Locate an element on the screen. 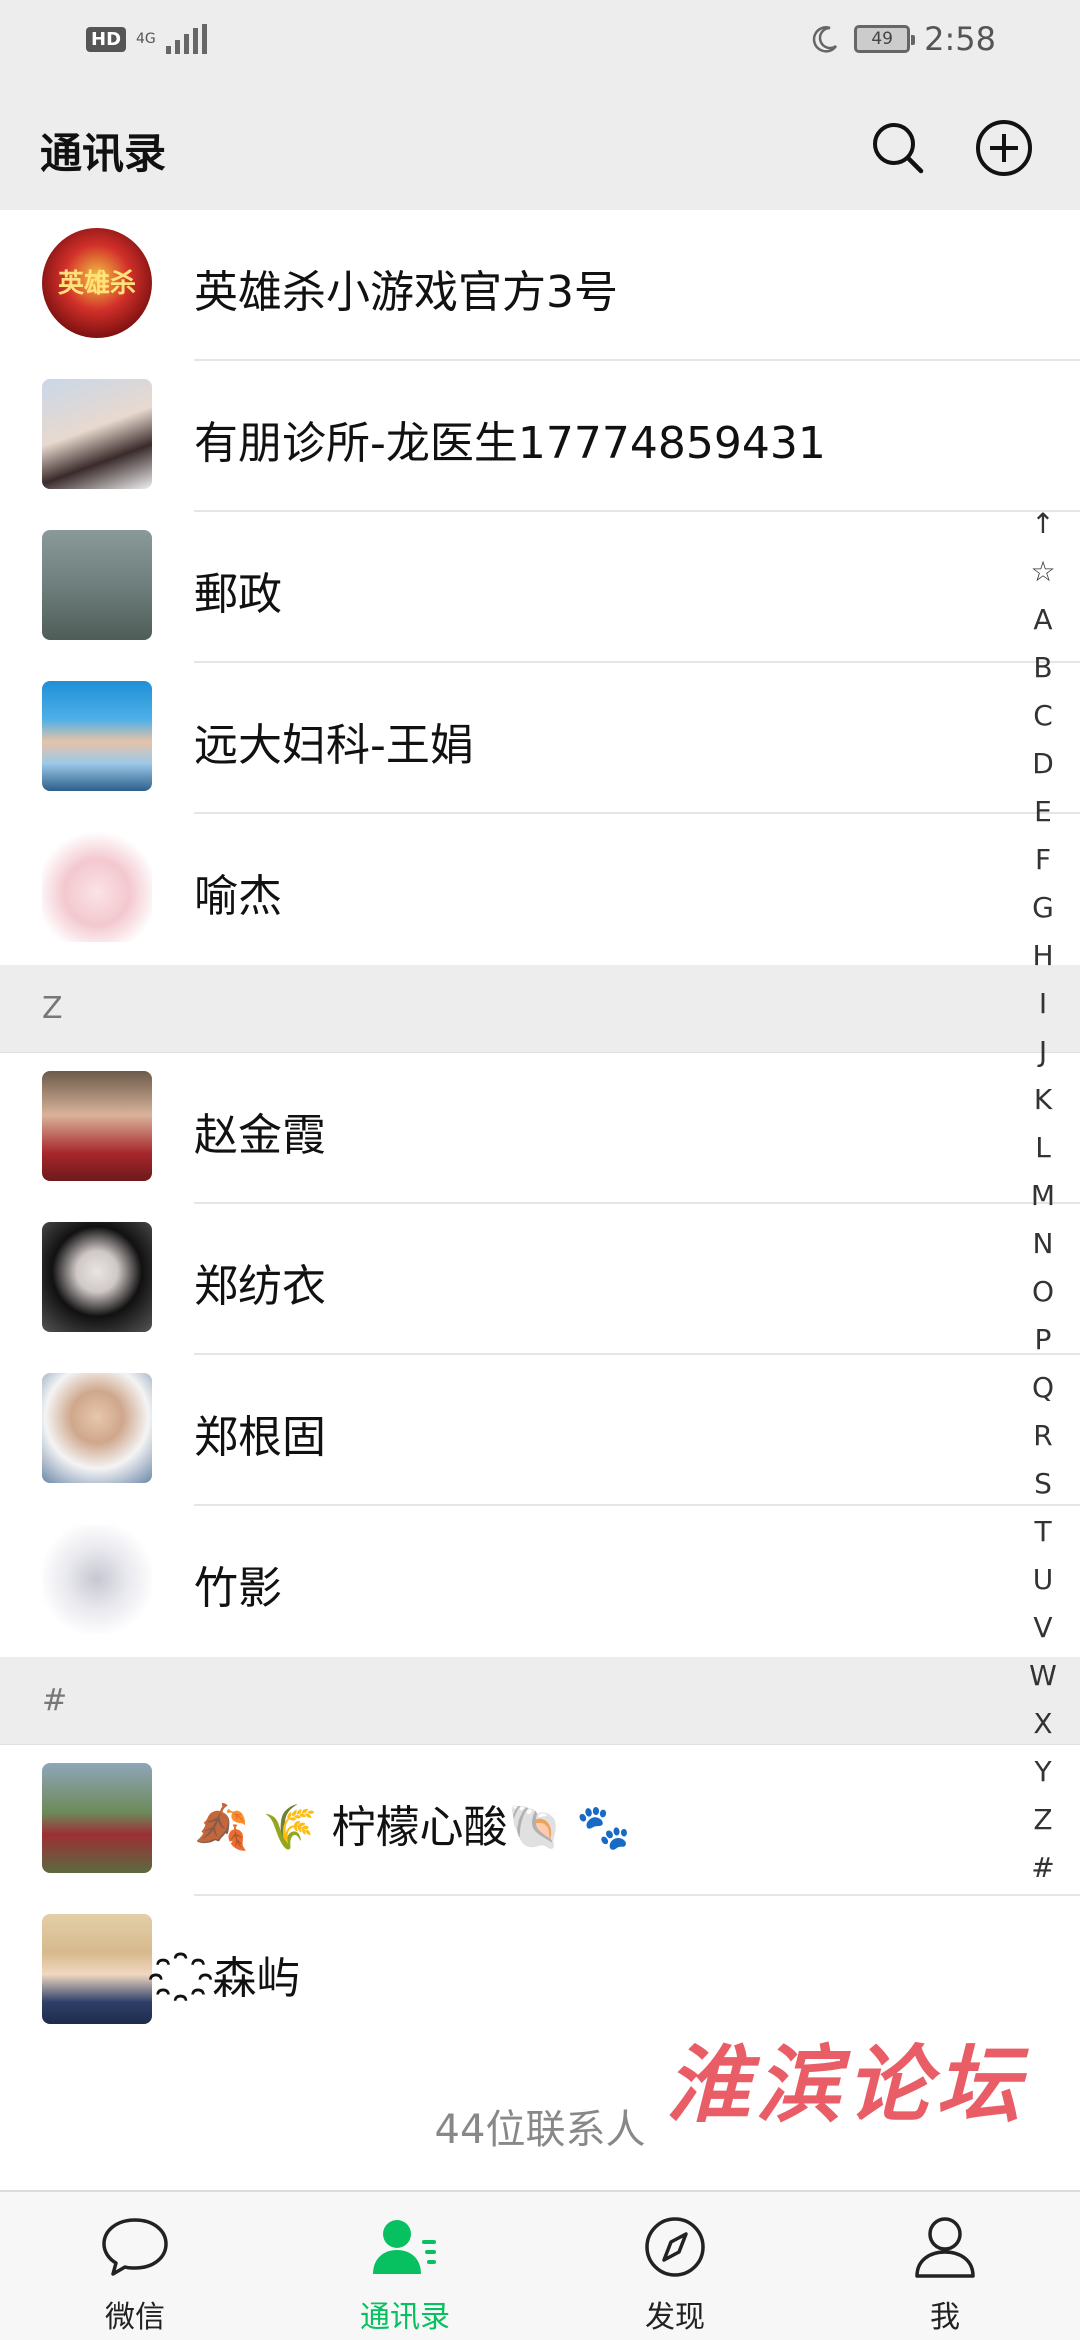  index-letter: J is located at coordinates (1043, 1052).